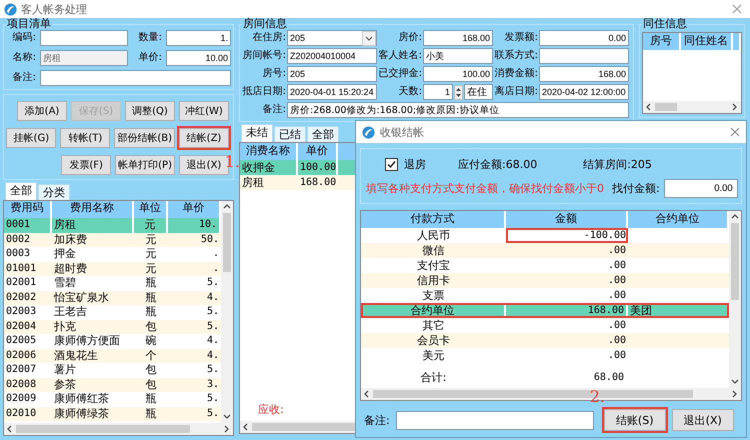 The height and width of the screenshot is (440, 750). I want to click on button: 挂帐(G), so click(31, 138).